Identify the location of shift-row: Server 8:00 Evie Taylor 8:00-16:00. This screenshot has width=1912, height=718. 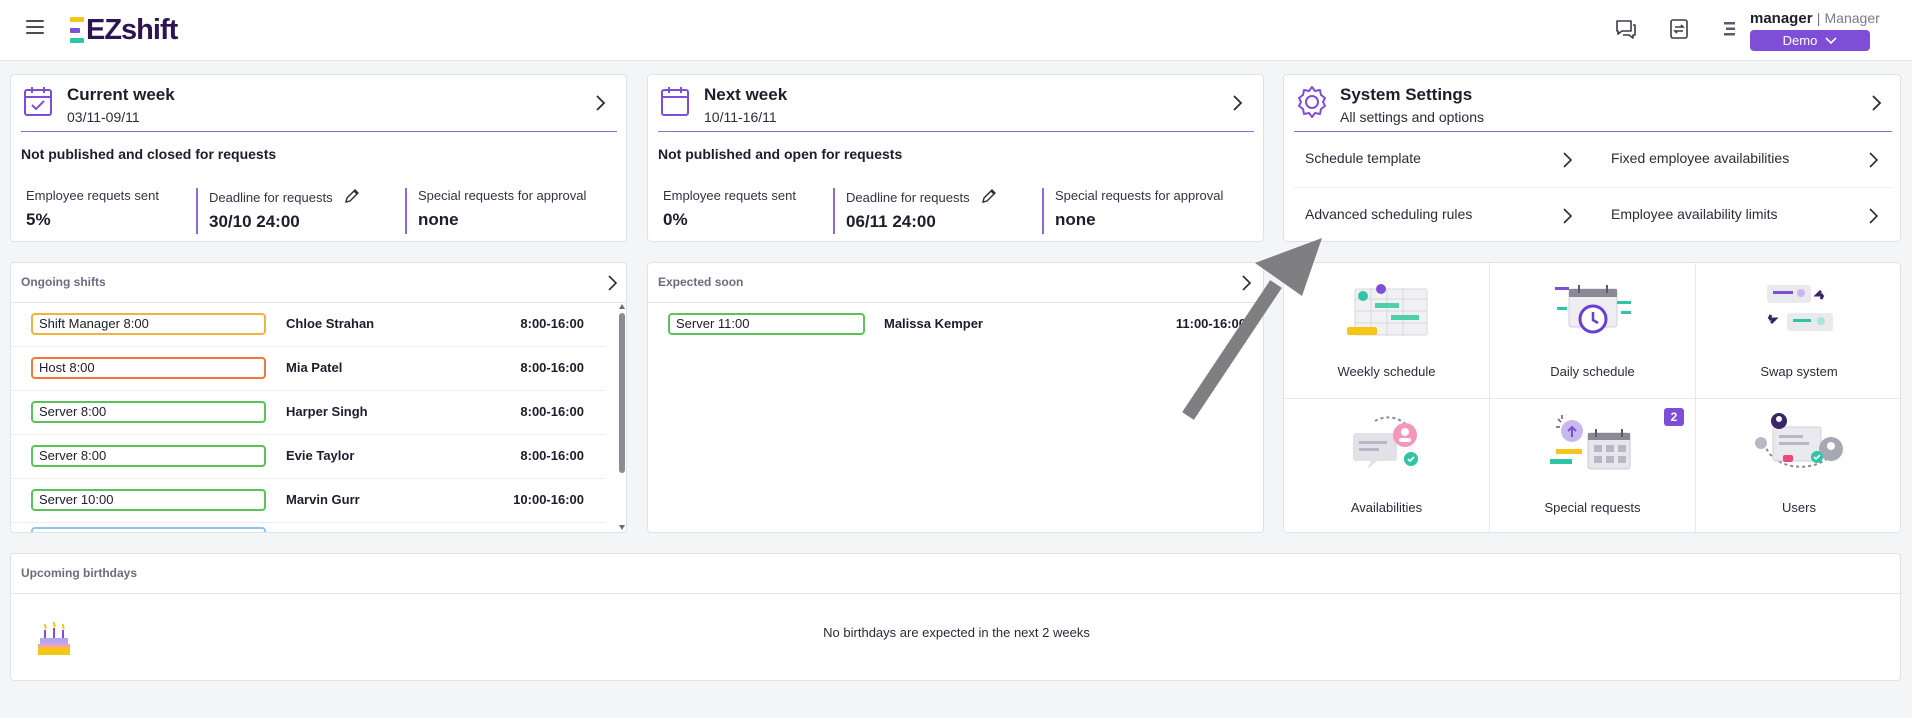
(308, 457).